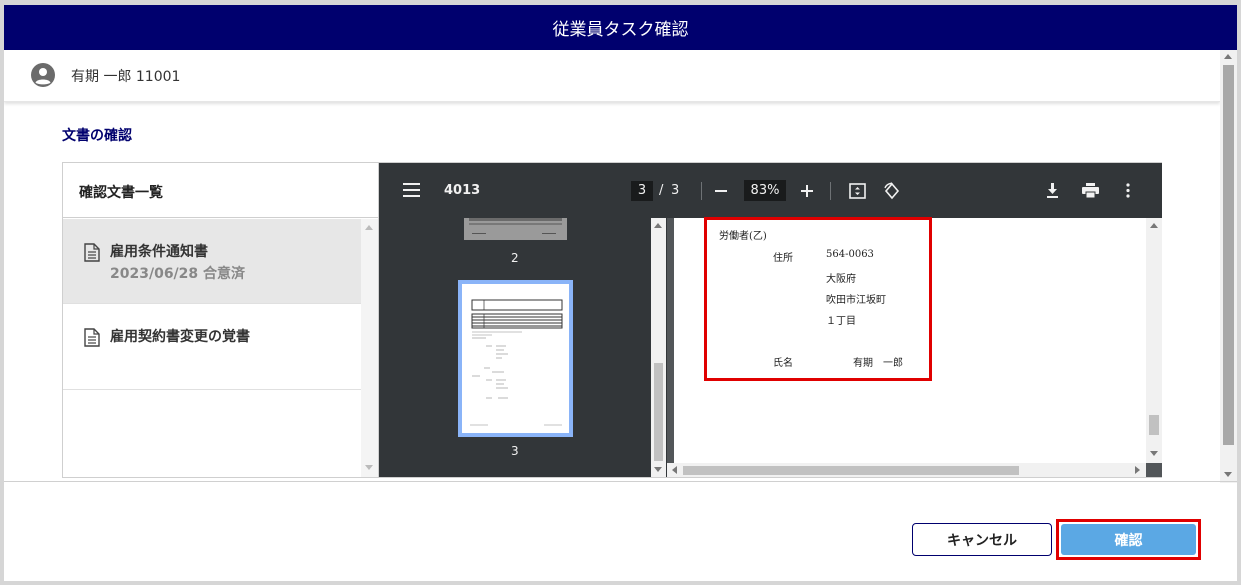 This screenshot has height=585, width=1241. Describe the element at coordinates (212, 261) in the screenshot. I see `document-item-employment-conditions: 雇用条件通知書 2023/06/28 合意済` at that location.